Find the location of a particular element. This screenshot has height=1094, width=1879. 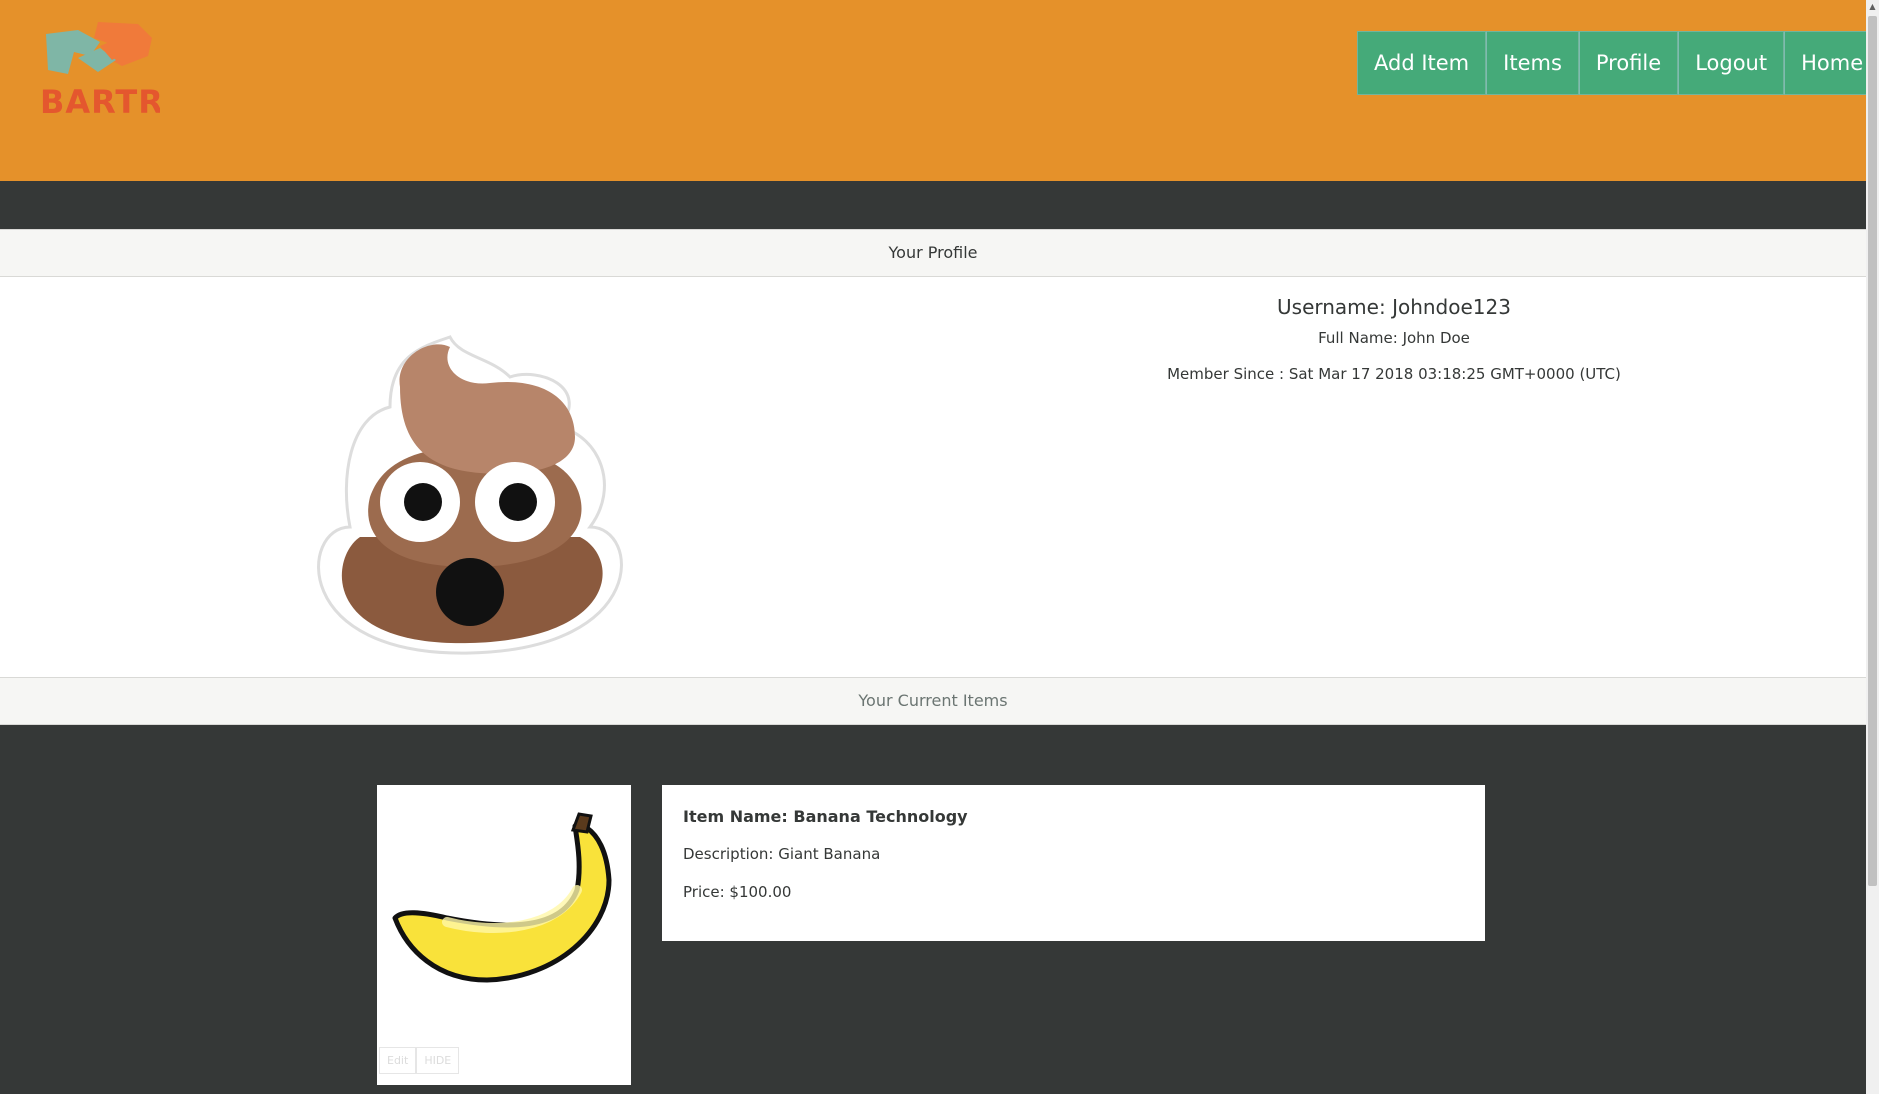

page-scrollbar-thumb is located at coordinates (1872, 451).